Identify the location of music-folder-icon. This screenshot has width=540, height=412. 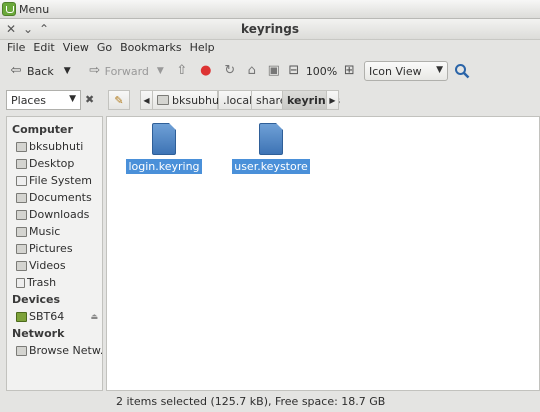
(21, 231).